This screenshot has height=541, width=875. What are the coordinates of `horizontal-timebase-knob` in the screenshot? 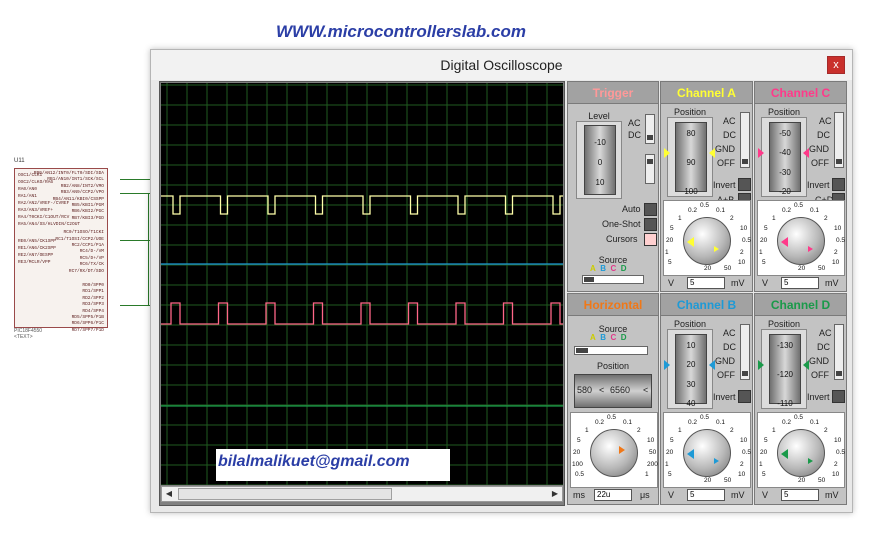 It's located at (614, 453).